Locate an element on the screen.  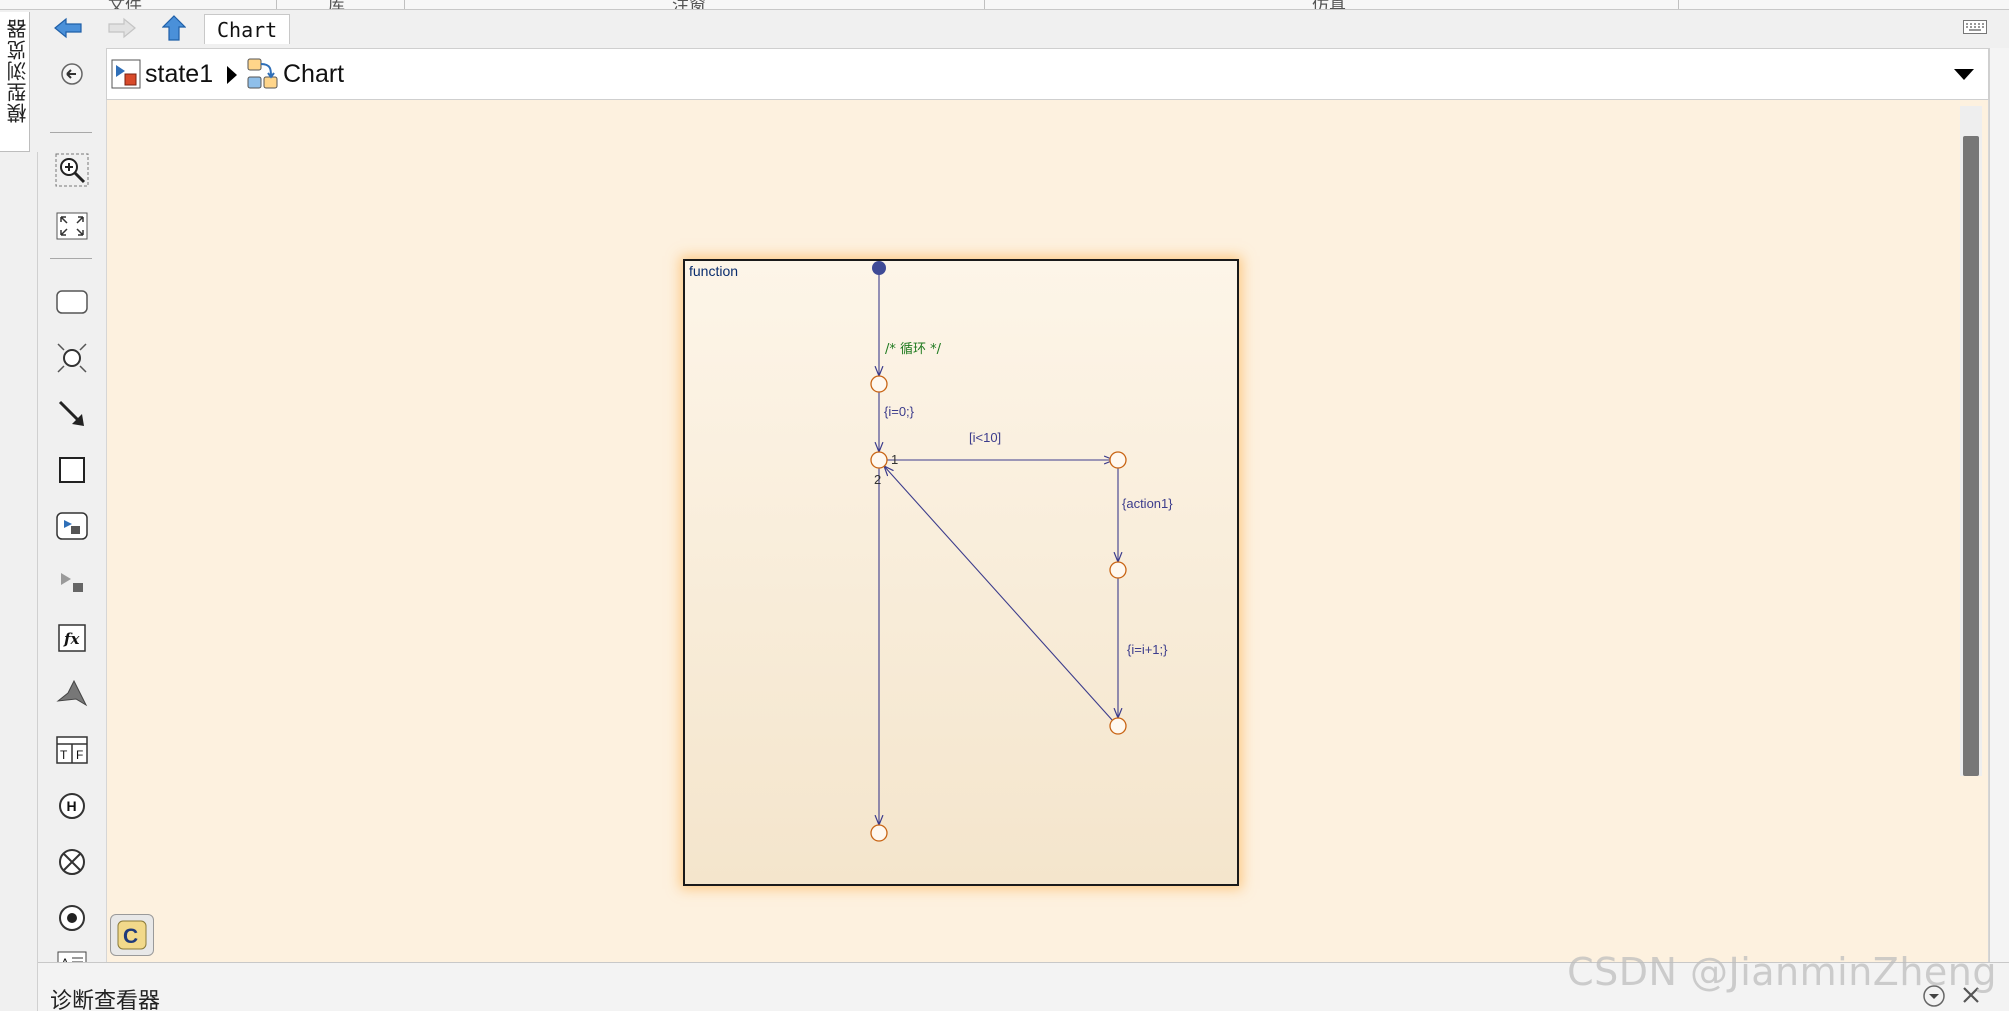
zoom-icon is located at coordinates (72, 170).